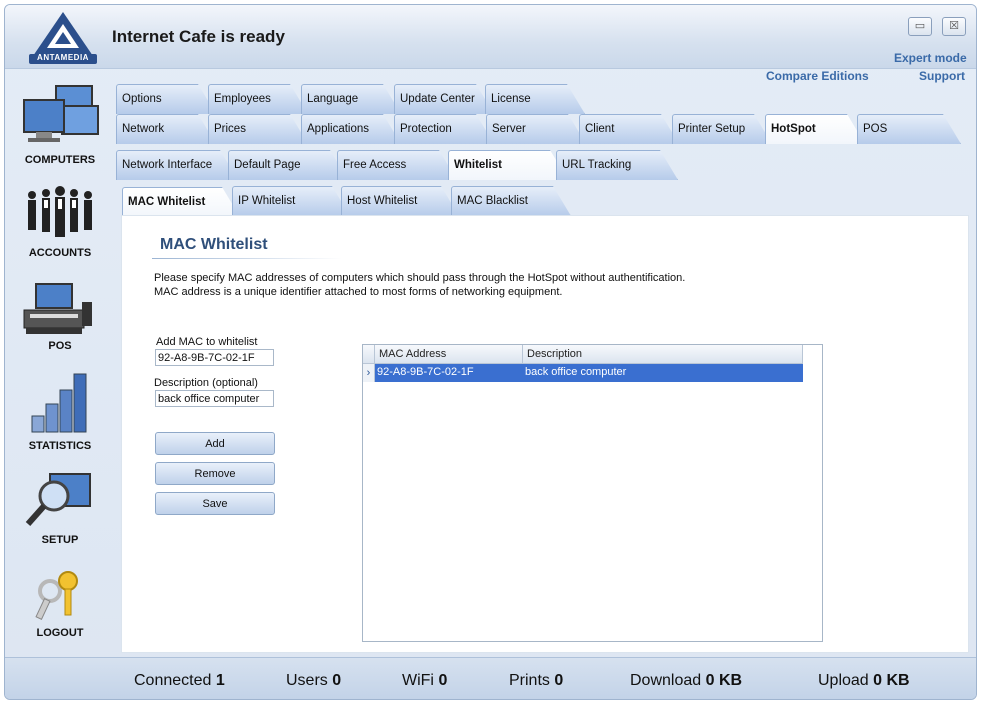  Describe the element at coordinates (60, 633) in the screenshot. I see `sidebar-item-label: LOGOUT` at that location.